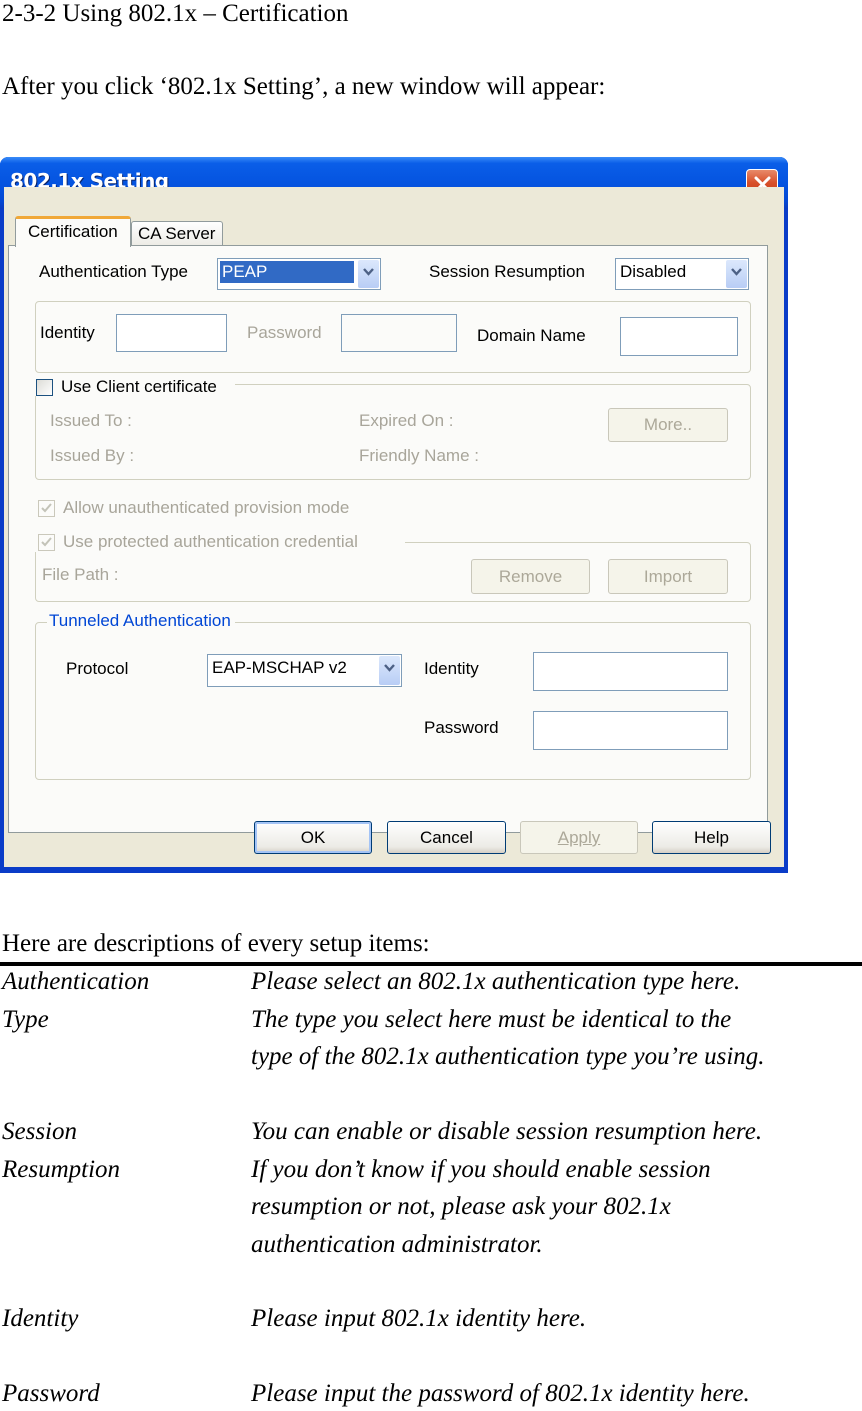 Image resolution: width=862 pixels, height=1411 pixels. Describe the element at coordinates (92, 455) in the screenshot. I see `issued-by-label: Issued By :` at that location.